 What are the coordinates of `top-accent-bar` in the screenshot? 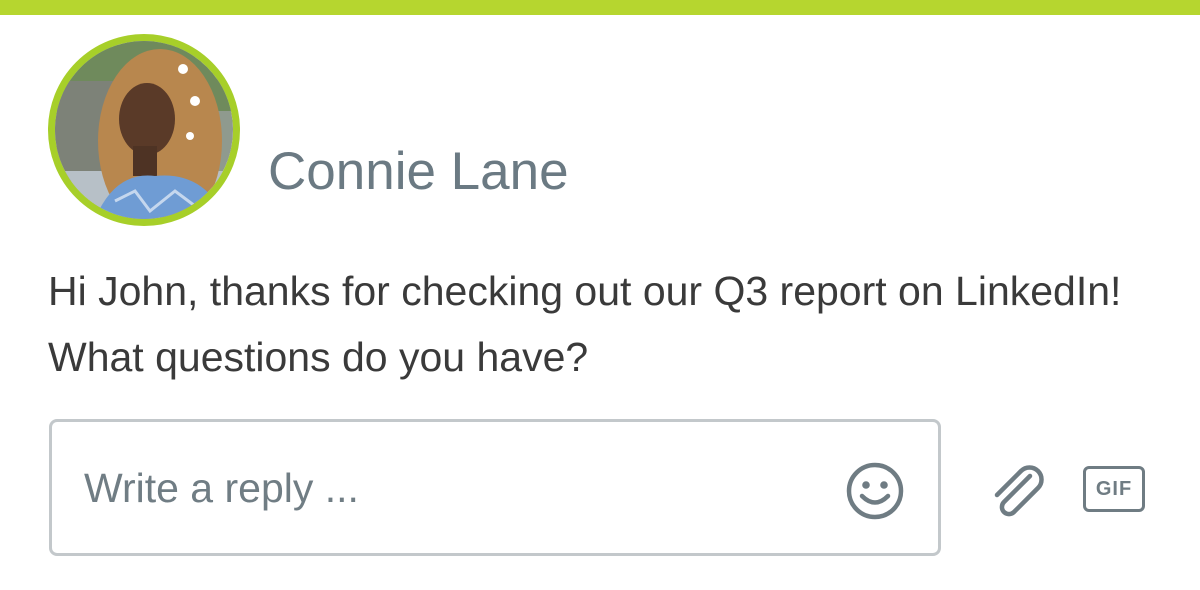 It's located at (600, 7).